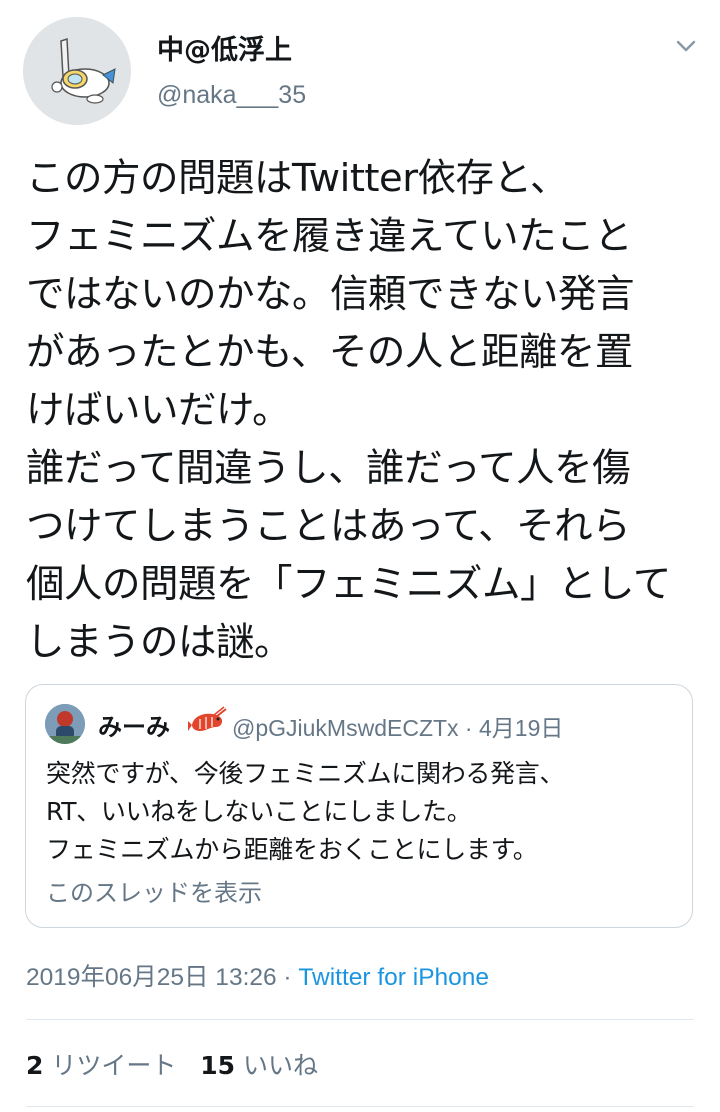 Image resolution: width=720 pixels, height=1112 pixels. I want to click on retweets-stat: 2 リツイート, so click(101, 1065).